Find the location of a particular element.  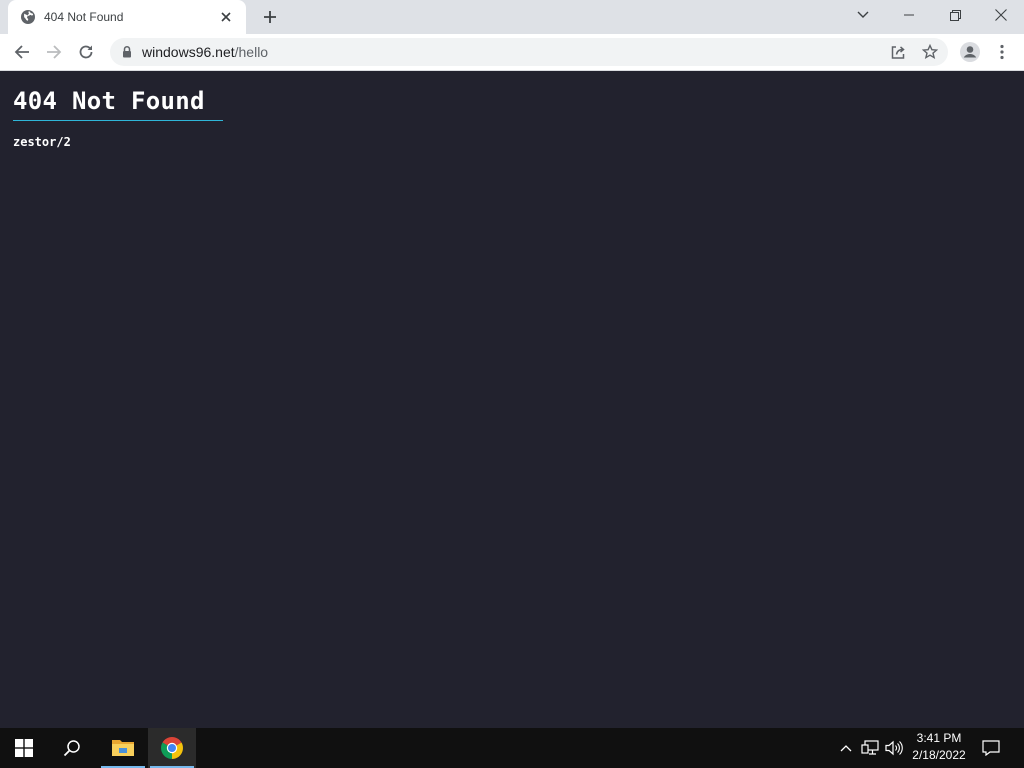

browser-toolbar: windows96.net/hello is located at coordinates (512, 52).